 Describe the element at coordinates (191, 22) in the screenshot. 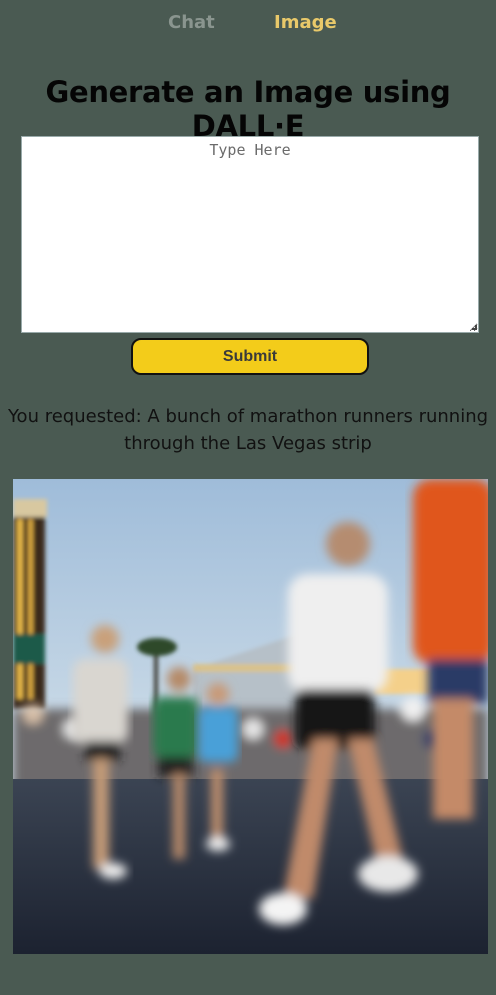

I see `tab-chat: Chat` at that location.